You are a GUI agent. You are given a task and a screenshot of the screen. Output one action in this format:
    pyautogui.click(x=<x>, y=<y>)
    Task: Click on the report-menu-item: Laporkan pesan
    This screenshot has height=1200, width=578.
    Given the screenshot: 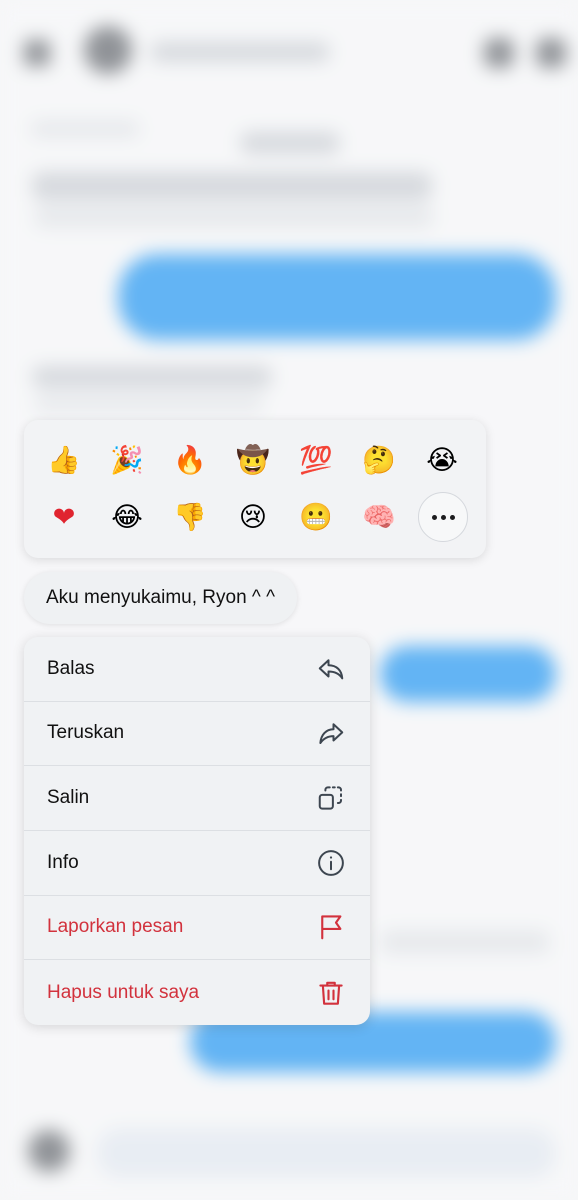 What is the action you would take?
    pyautogui.click(x=197, y=928)
    